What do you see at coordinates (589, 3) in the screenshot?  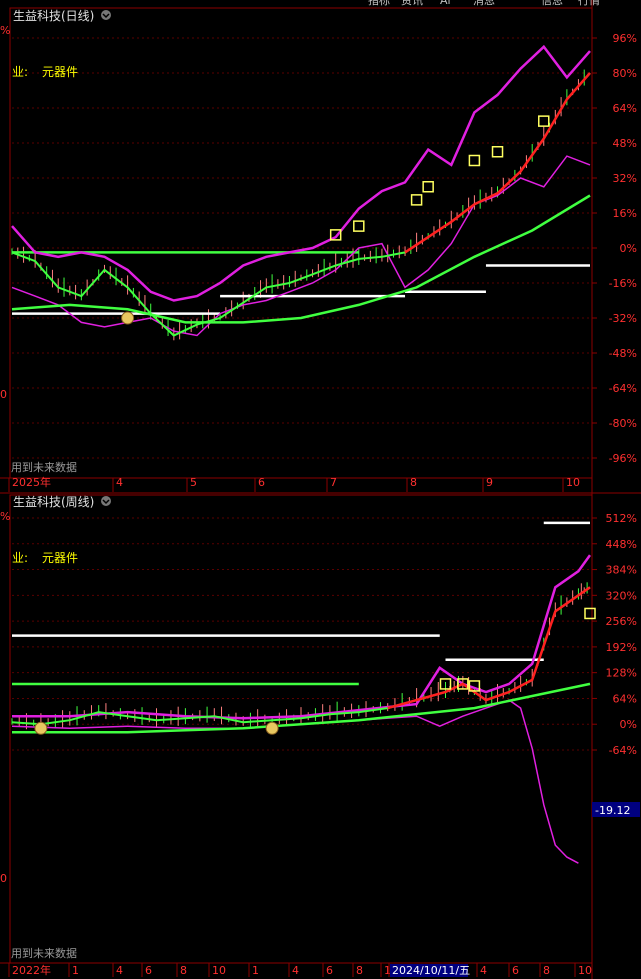 I see `tab-item: 行情` at bounding box center [589, 3].